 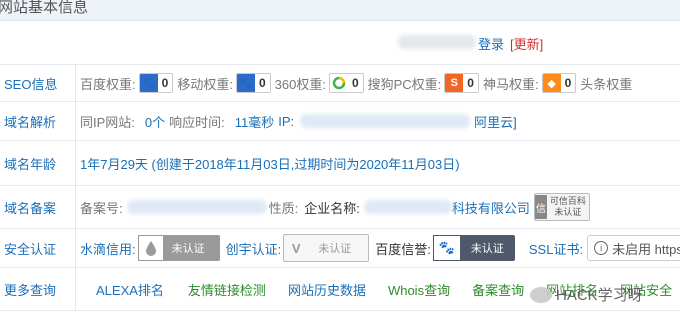 What do you see at coordinates (38, 121) in the screenshot?
I see `dns-label: 域名解析` at bounding box center [38, 121].